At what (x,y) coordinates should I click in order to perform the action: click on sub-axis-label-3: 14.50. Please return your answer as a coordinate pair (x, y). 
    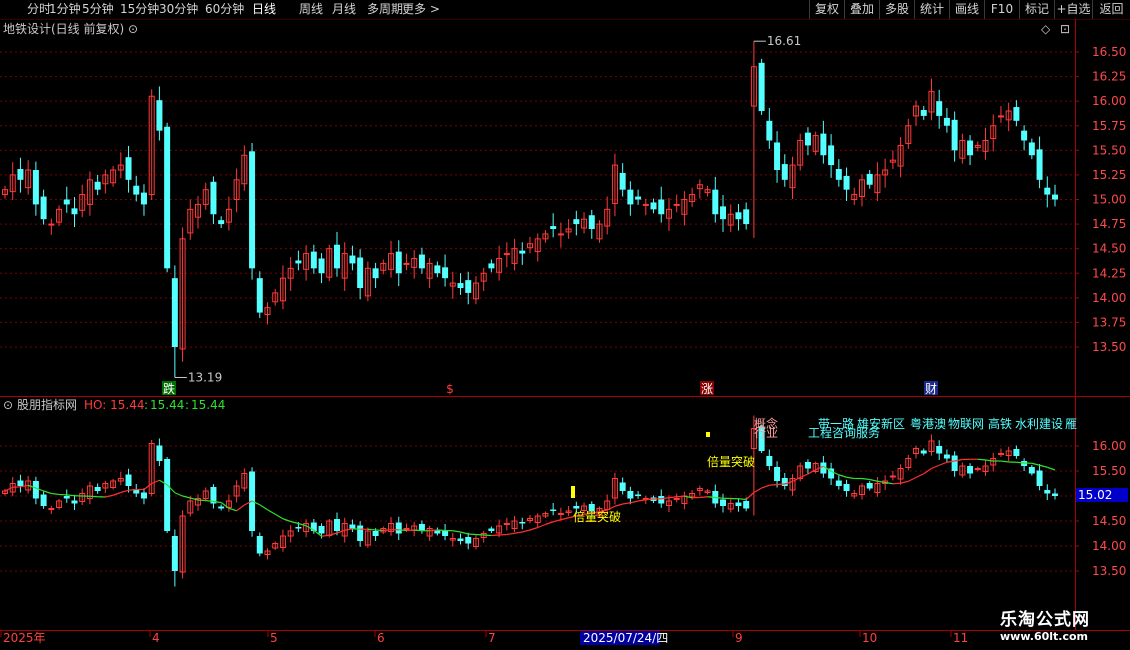
    Looking at the image, I should click on (1109, 521).